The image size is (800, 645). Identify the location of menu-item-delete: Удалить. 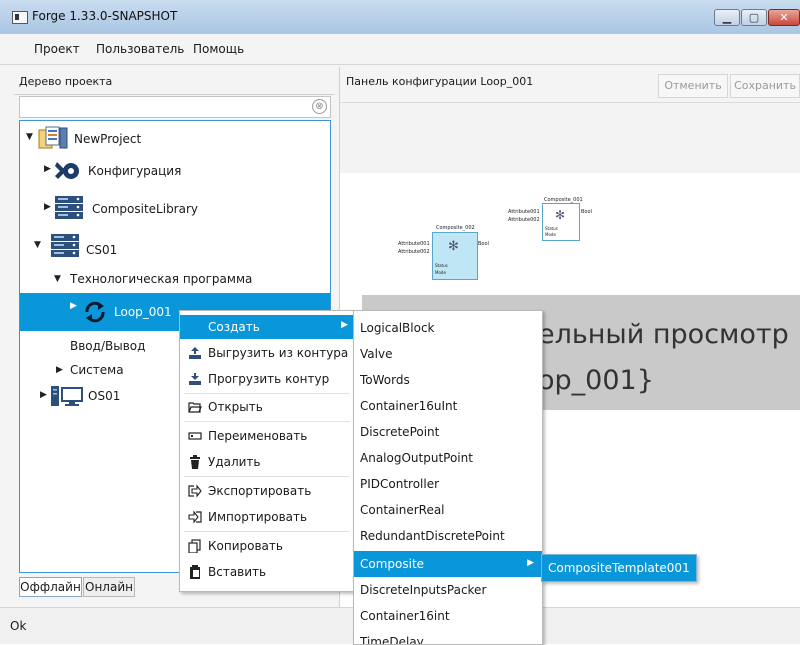
(267, 462).